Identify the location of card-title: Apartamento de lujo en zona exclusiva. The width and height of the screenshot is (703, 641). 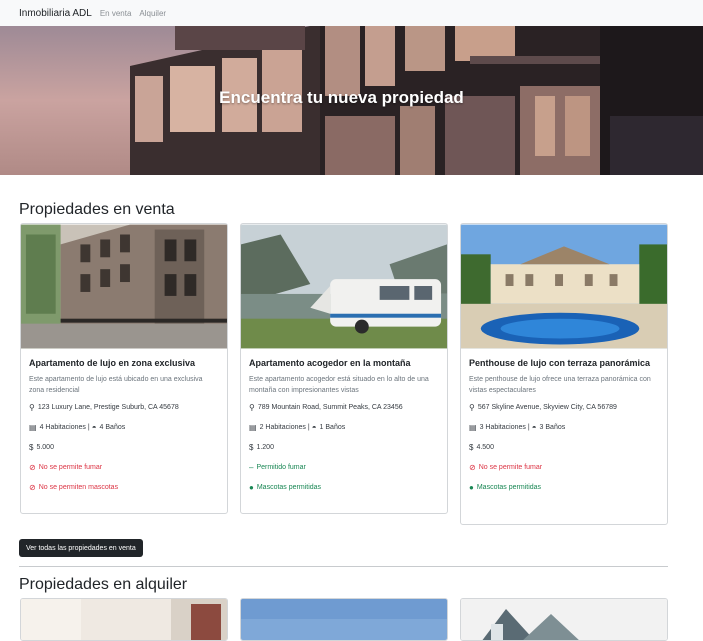
(112, 363).